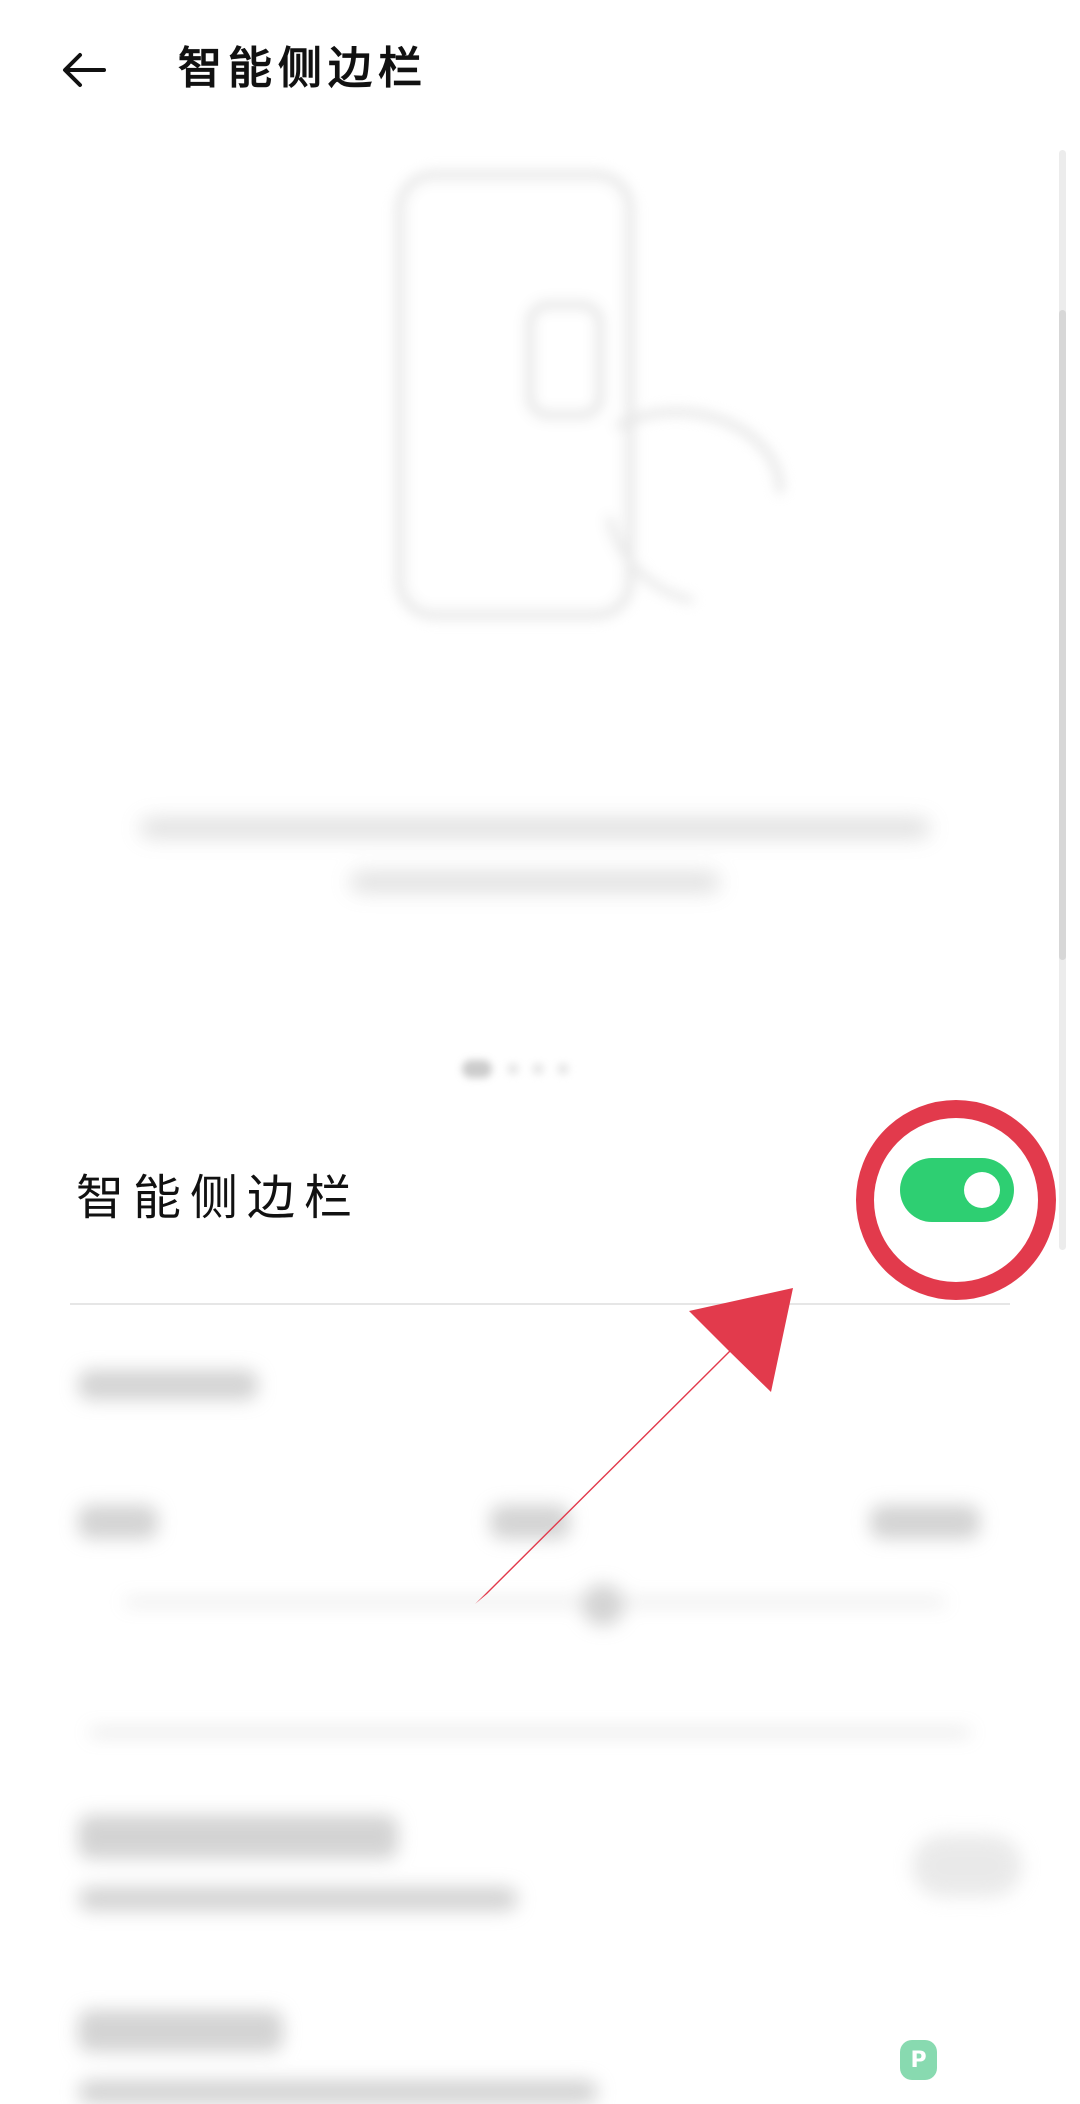 The width and height of the screenshot is (1080, 2104). I want to click on back-button, so click(108, 70).